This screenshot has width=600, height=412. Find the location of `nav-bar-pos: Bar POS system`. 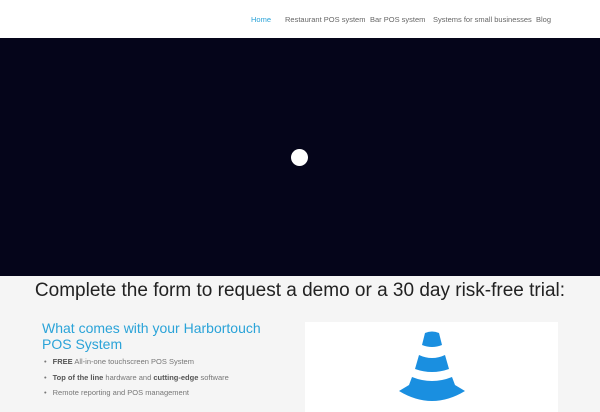

nav-bar-pos: Bar POS system is located at coordinates (397, 19).